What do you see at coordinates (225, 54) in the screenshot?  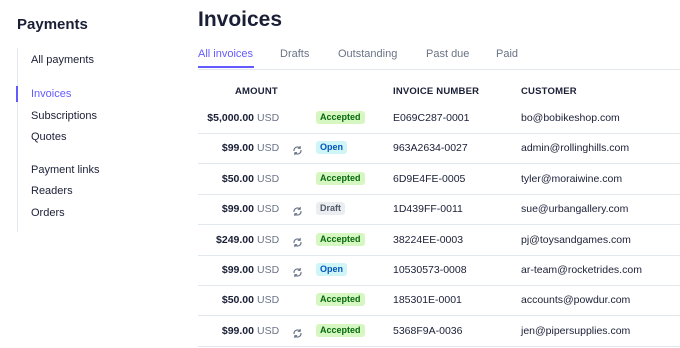 I see `tab-all-invoices: All invoices` at bounding box center [225, 54].